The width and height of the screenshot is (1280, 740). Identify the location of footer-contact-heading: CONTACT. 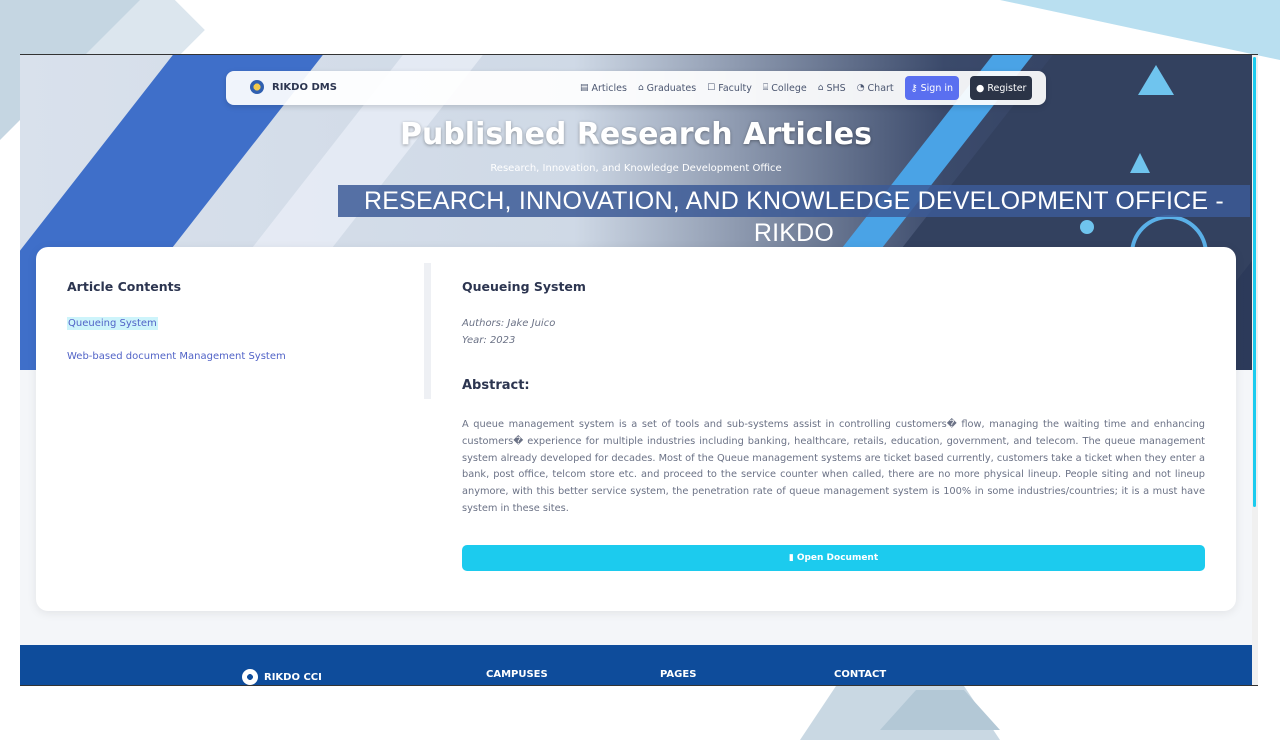
(860, 674).